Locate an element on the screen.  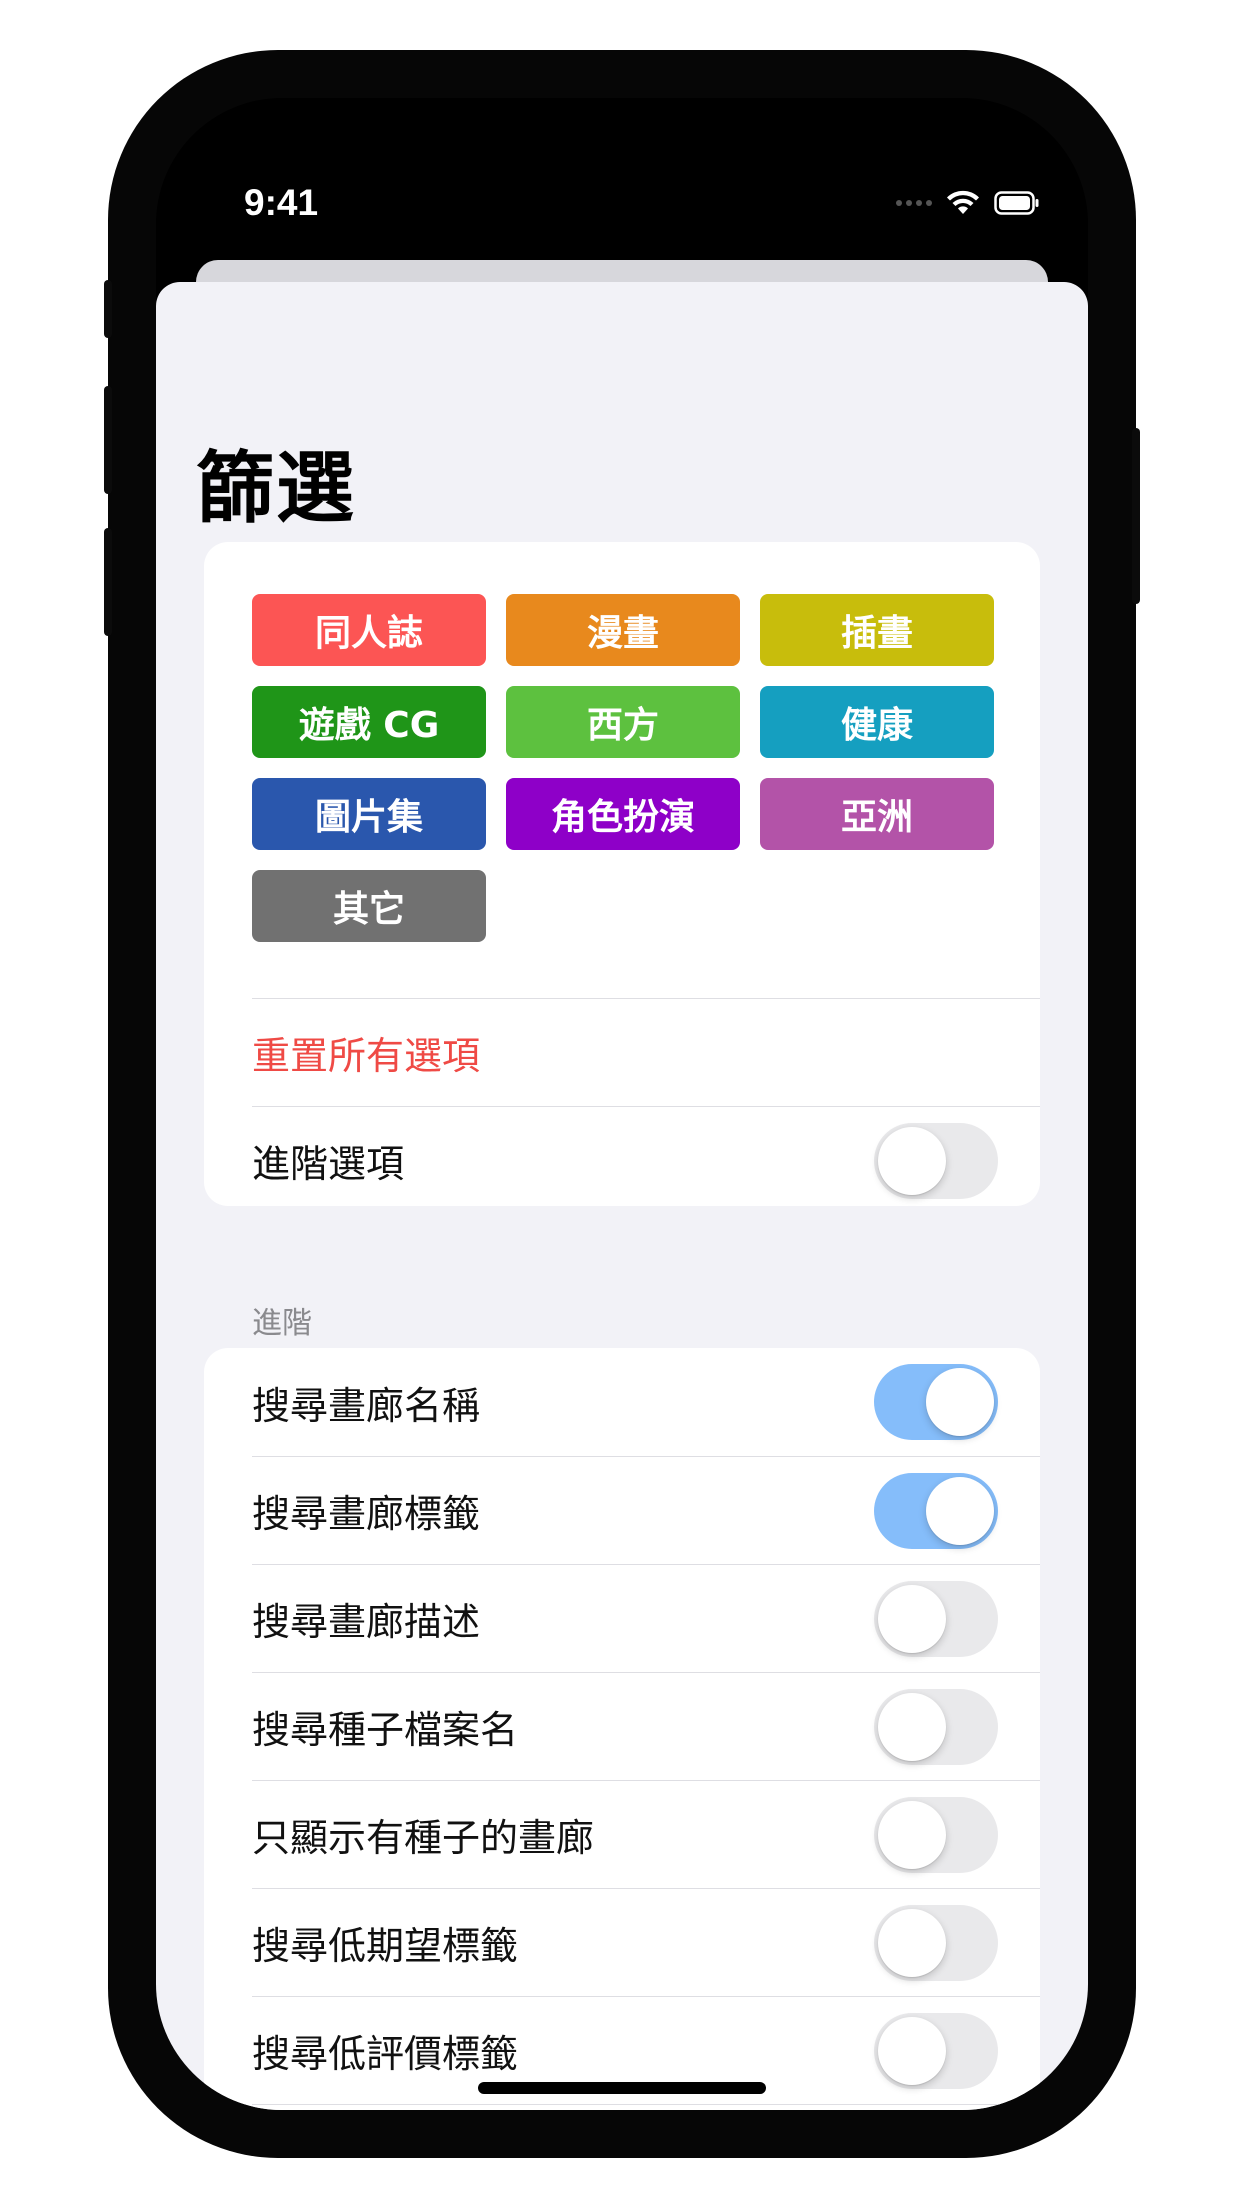
advanced-option-label: 搜尋畫廊名稱 is located at coordinates (366, 1405).